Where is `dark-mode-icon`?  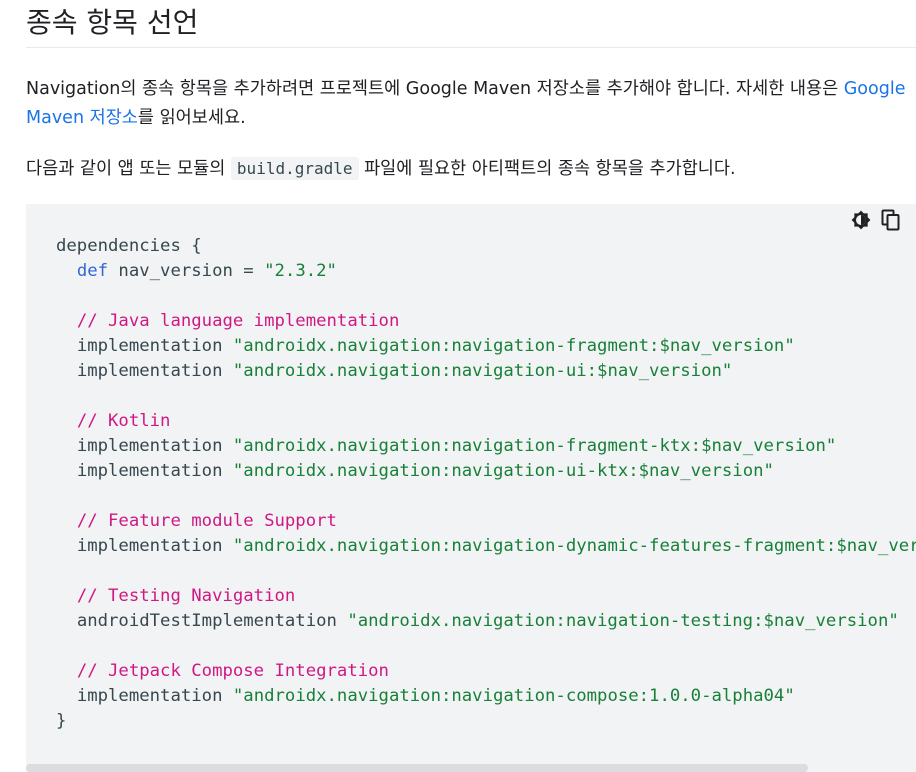
dark-mode-icon is located at coordinates (861, 220).